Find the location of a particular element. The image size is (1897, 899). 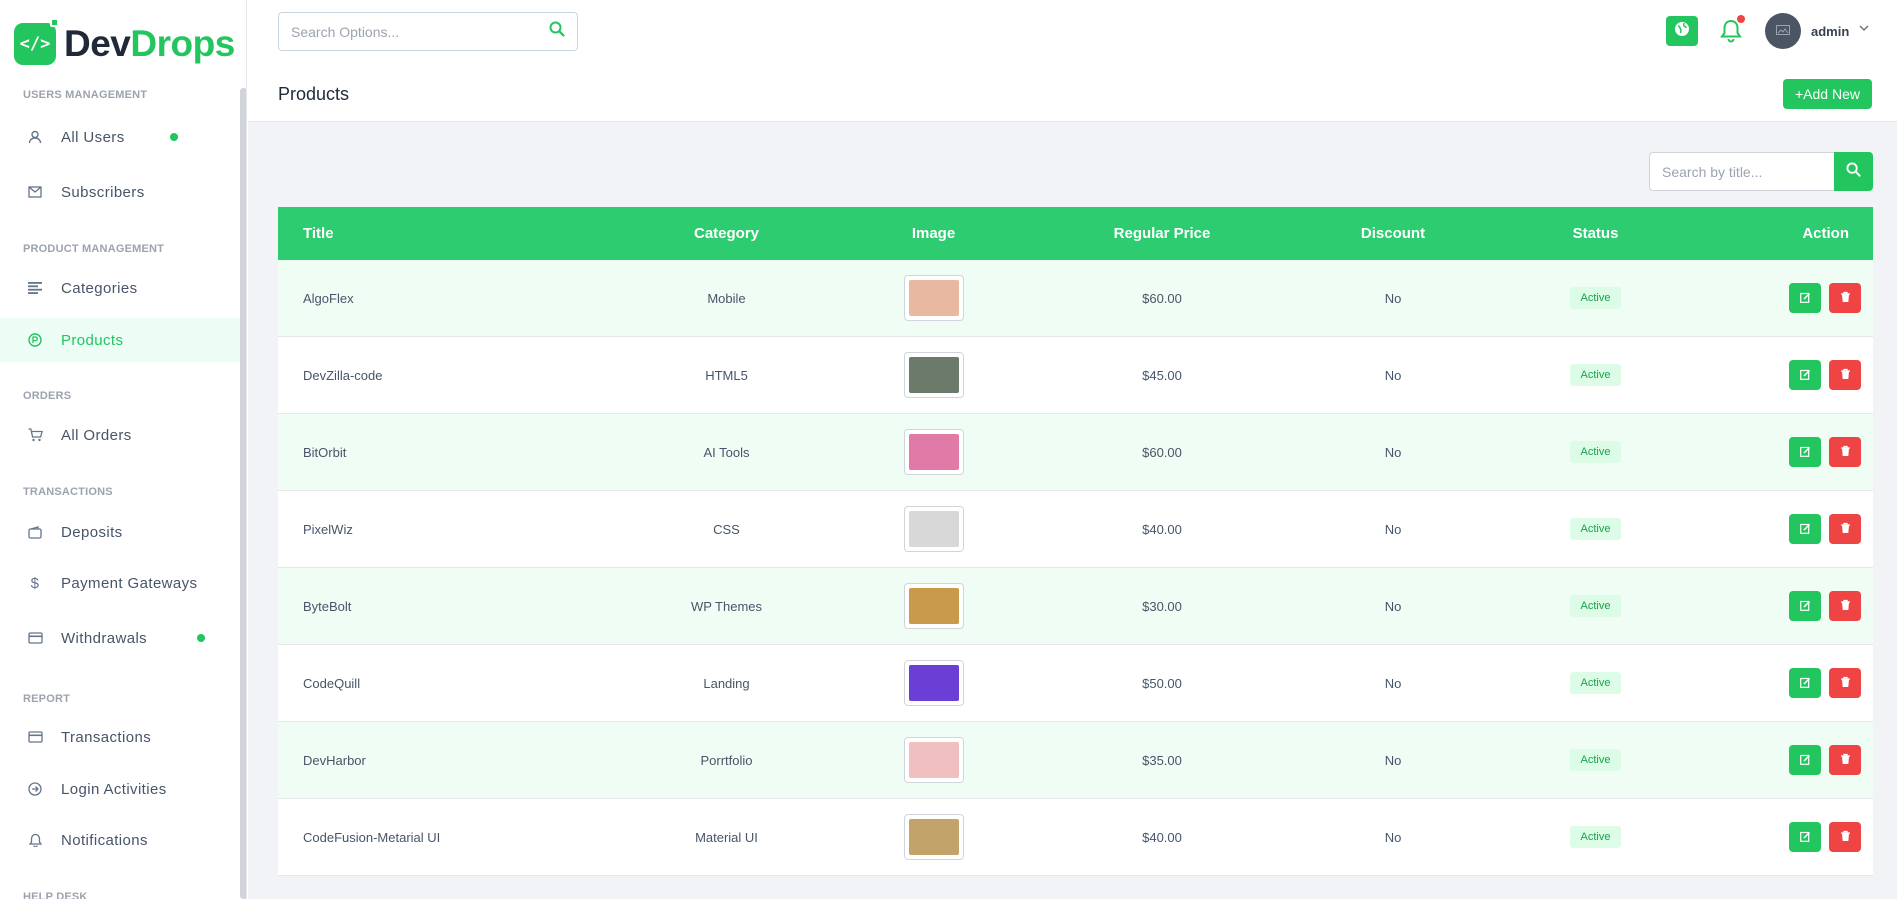

page-title: Products is located at coordinates (314, 94).